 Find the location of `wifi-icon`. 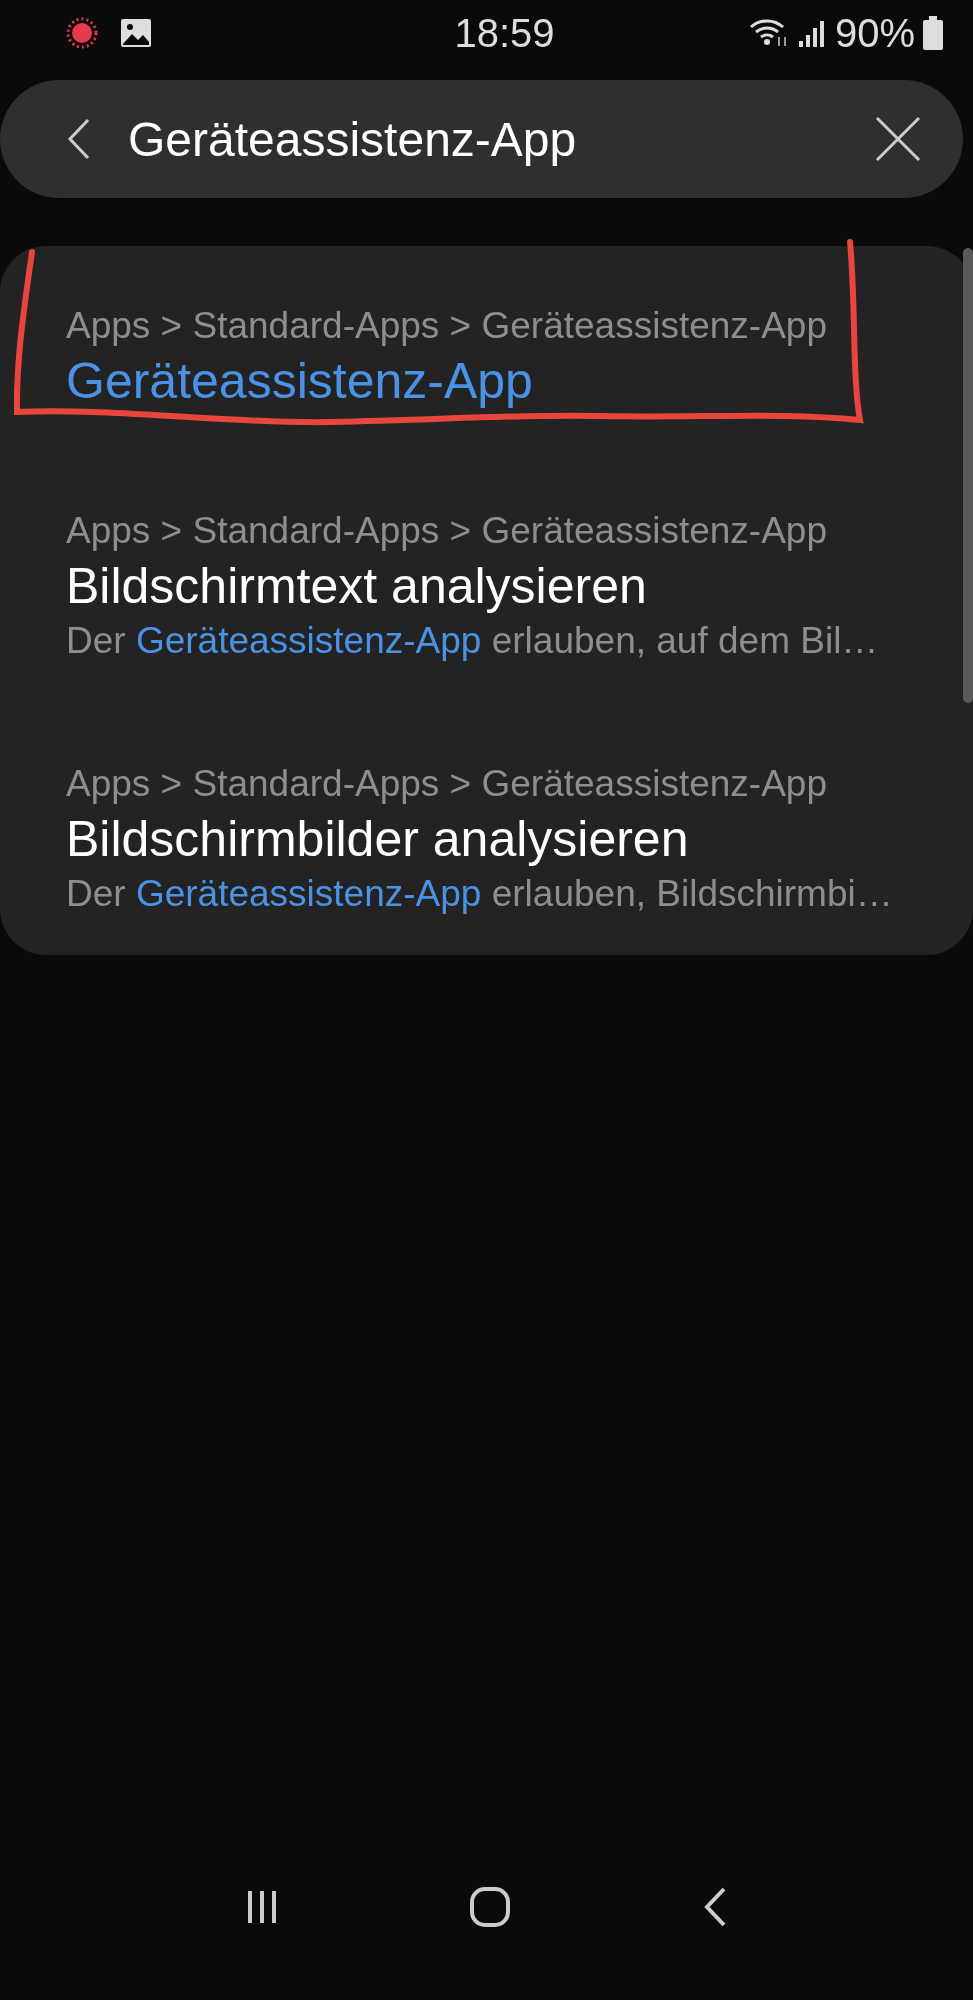

wifi-icon is located at coordinates (768, 33).